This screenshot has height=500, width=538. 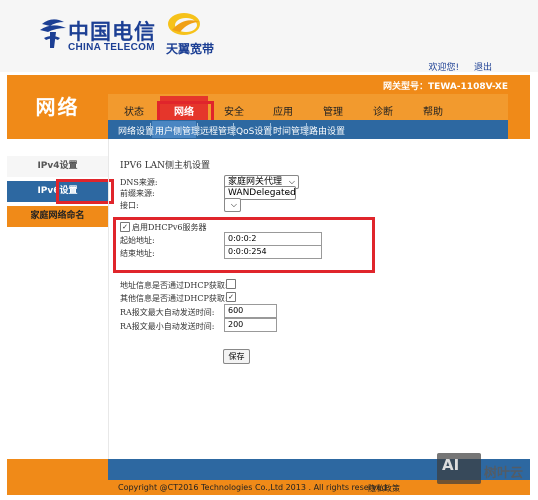 I want to click on subnav-qos: QoS设置, so click(x=254, y=130).